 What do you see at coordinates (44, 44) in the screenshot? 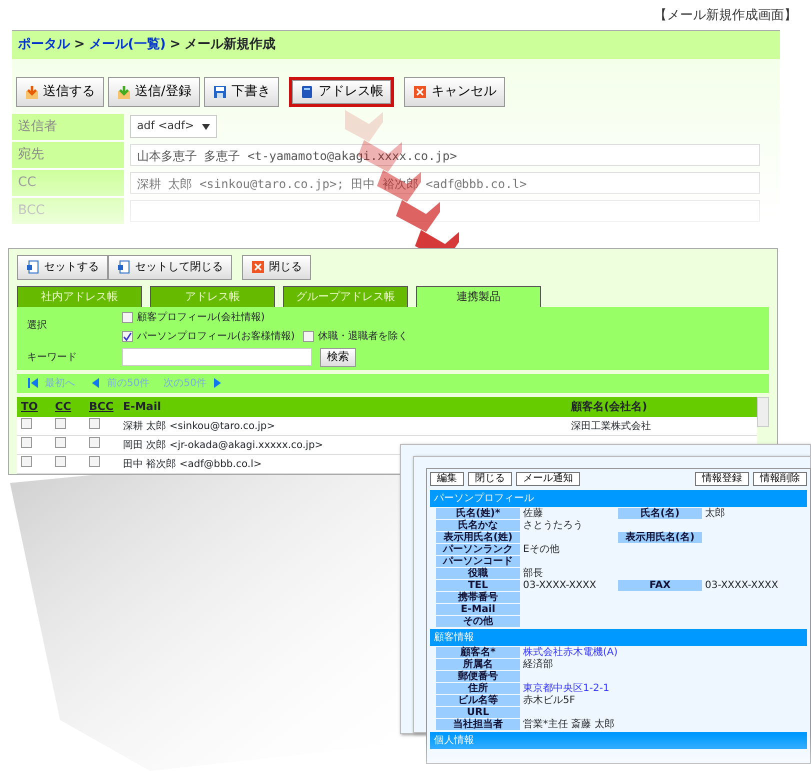
I see `breadcrumb-link: ポータル` at bounding box center [44, 44].